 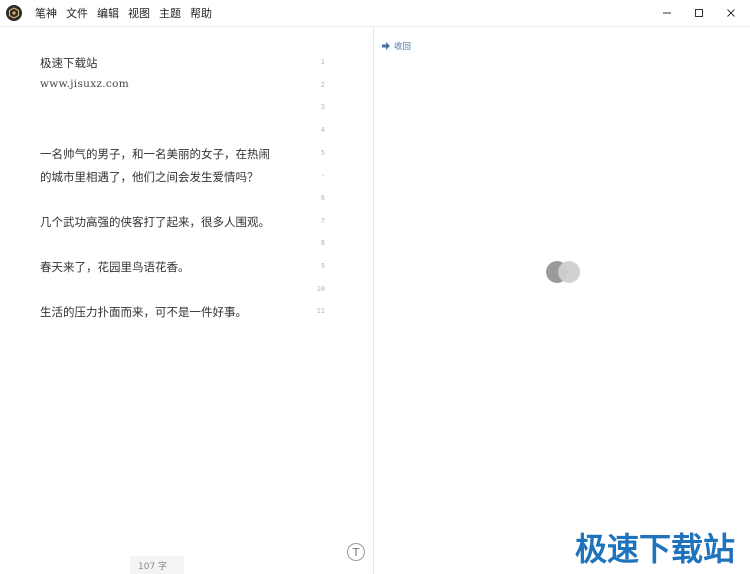 What do you see at coordinates (322, 107) in the screenshot?
I see `line-number: 3` at bounding box center [322, 107].